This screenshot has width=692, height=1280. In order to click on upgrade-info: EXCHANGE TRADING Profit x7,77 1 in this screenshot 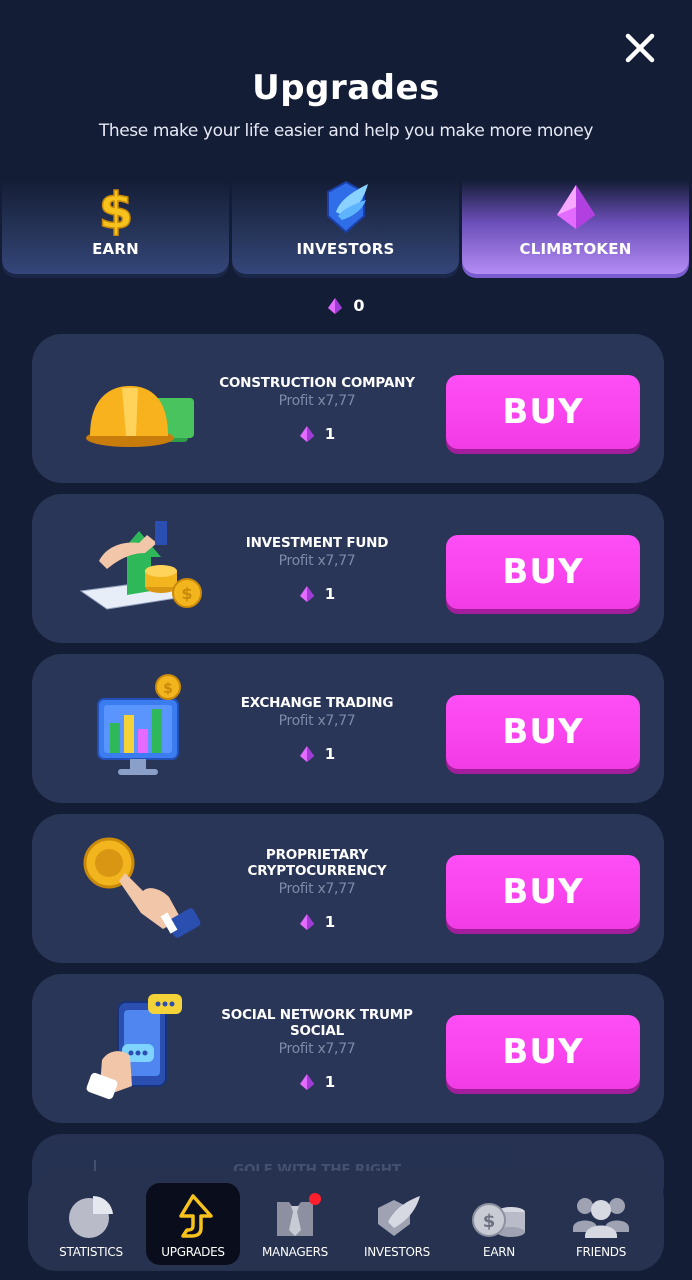, I will do `click(317, 728)`.